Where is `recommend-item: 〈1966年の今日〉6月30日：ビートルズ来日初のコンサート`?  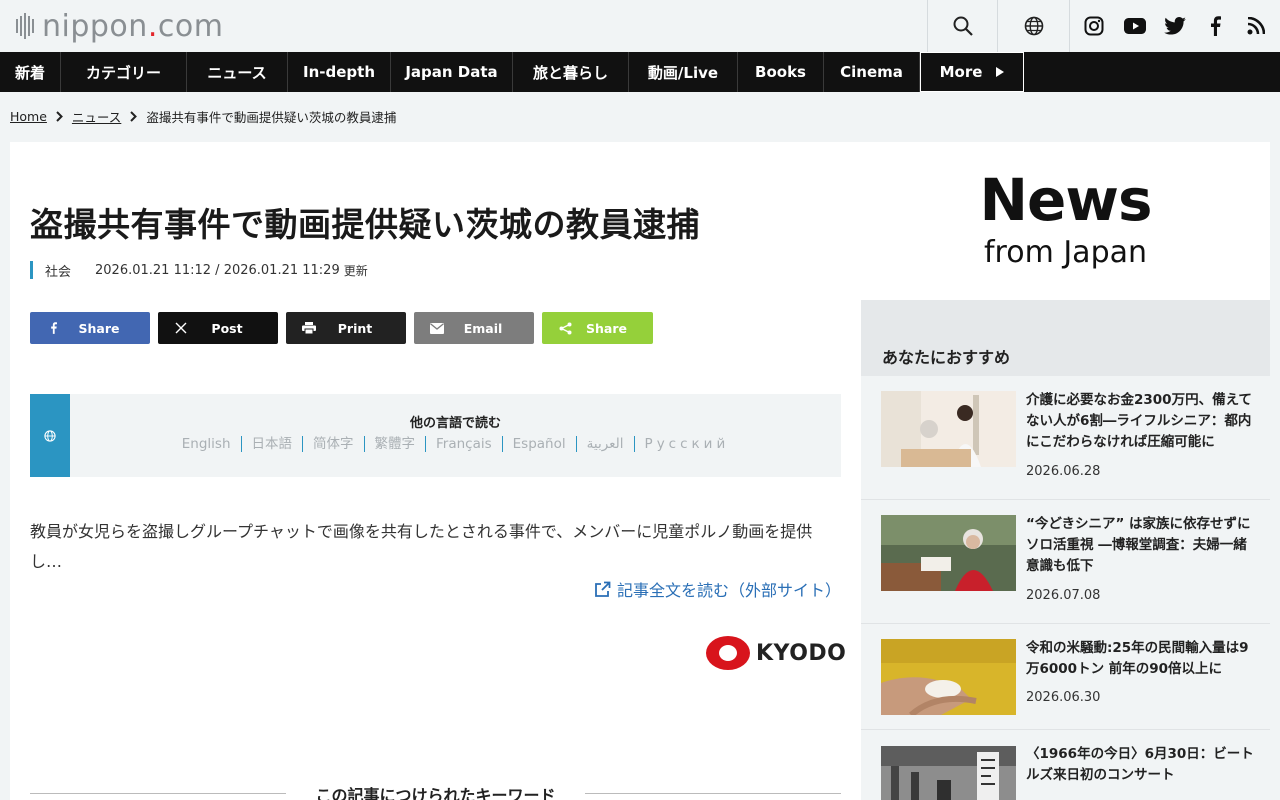
recommend-item: 〈1966年の今日〉6月30日：ビートルズ来日初のコンサート is located at coordinates (1065, 765).